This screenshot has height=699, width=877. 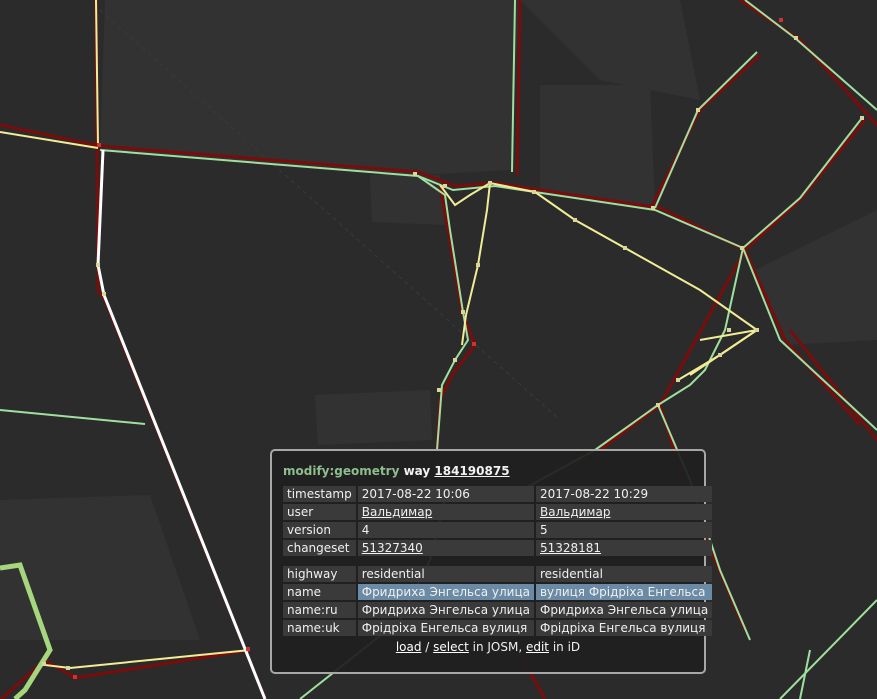 I want to click on meta-row: version 4 5, so click(x=498, y=530).